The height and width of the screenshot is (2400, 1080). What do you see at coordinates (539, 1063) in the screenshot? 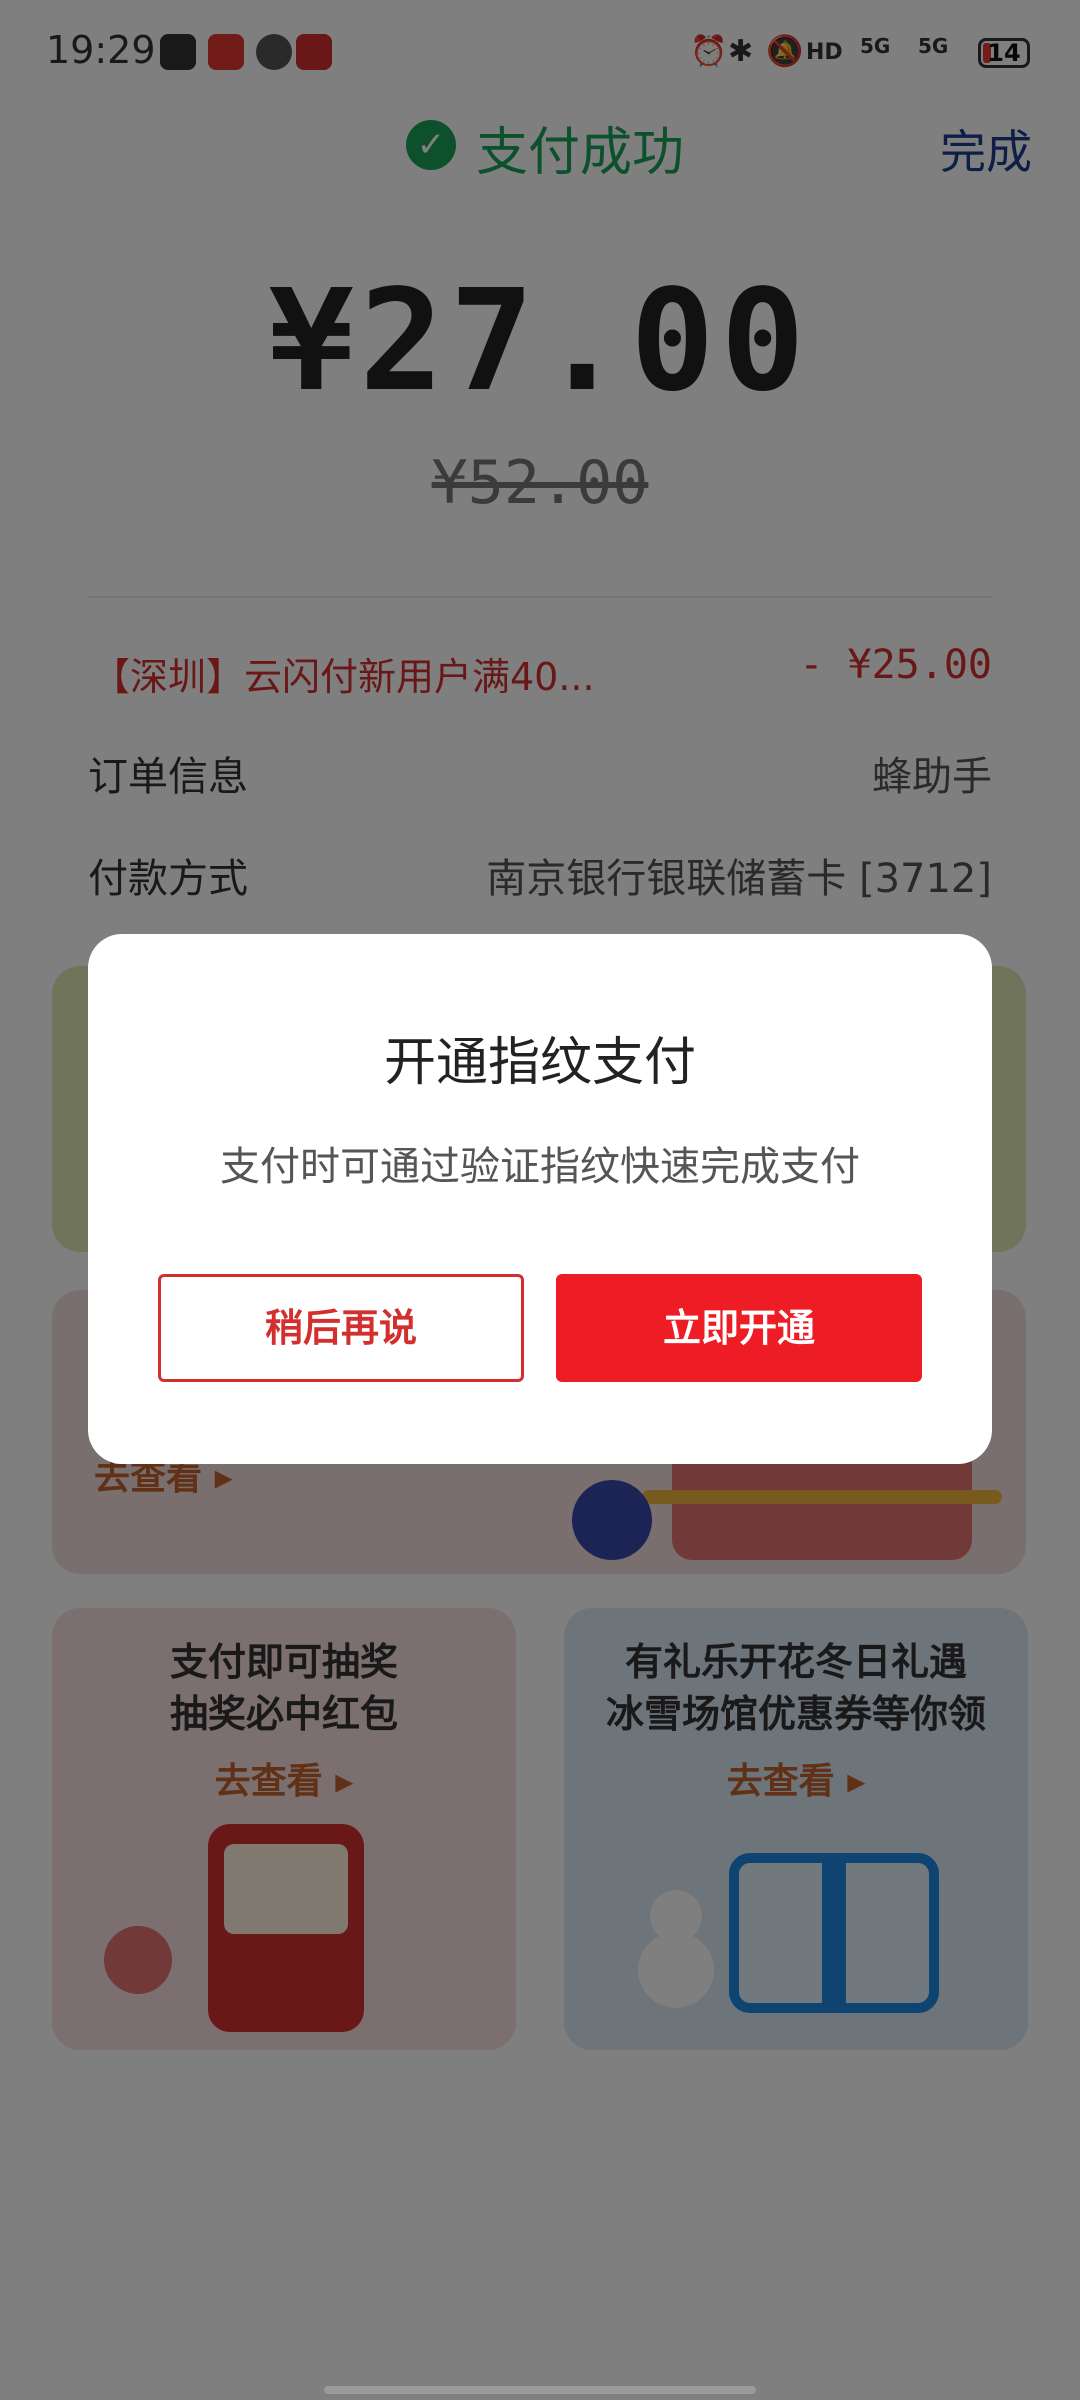
I see `dialog-title: 开通指纹支付` at bounding box center [539, 1063].